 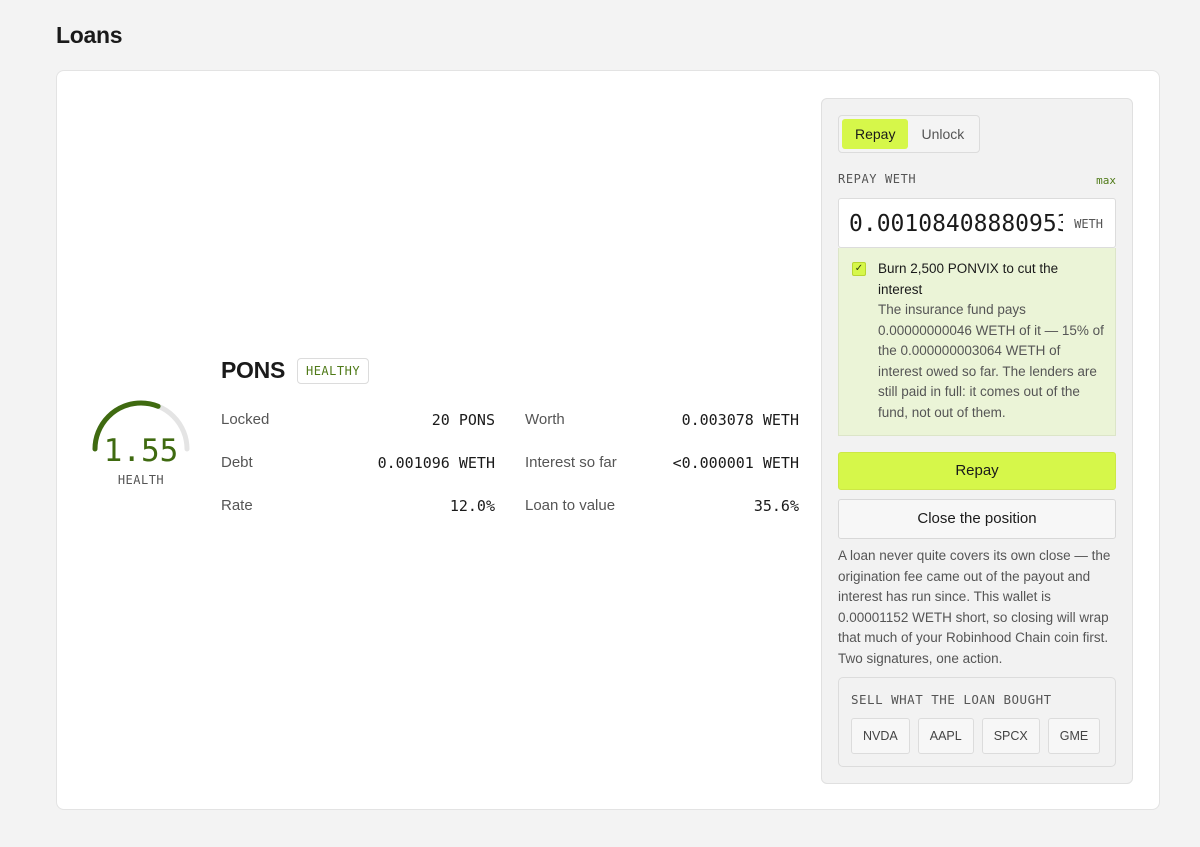 What do you see at coordinates (877, 179) in the screenshot?
I see `repay-field-label: REPAY WETH` at bounding box center [877, 179].